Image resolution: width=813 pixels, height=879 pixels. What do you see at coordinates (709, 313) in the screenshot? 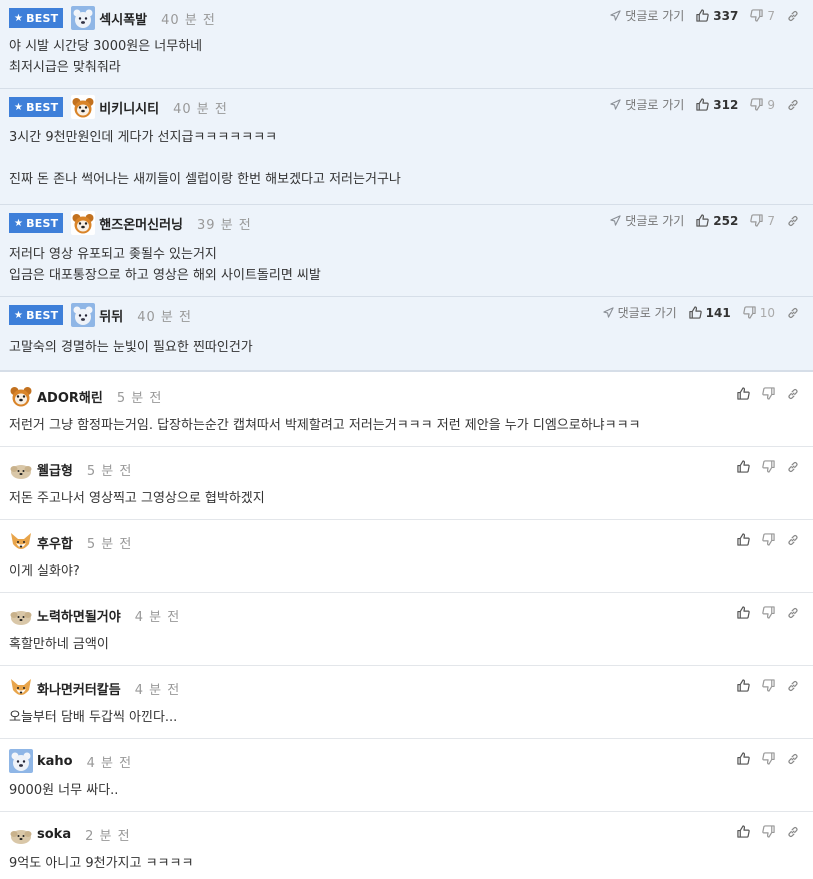
I see `upvote-button: 141` at bounding box center [709, 313].